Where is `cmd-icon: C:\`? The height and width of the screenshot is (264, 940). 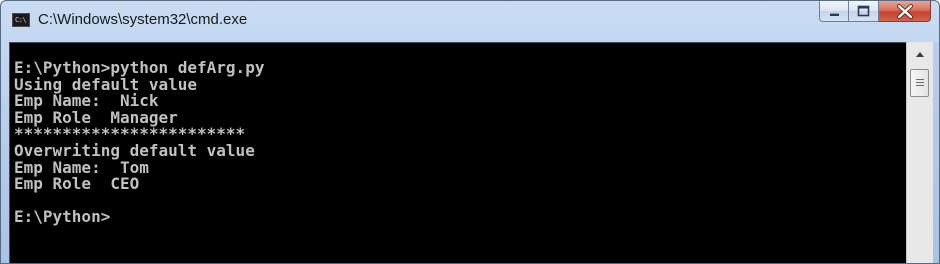 cmd-icon: C:\ is located at coordinates (21, 20).